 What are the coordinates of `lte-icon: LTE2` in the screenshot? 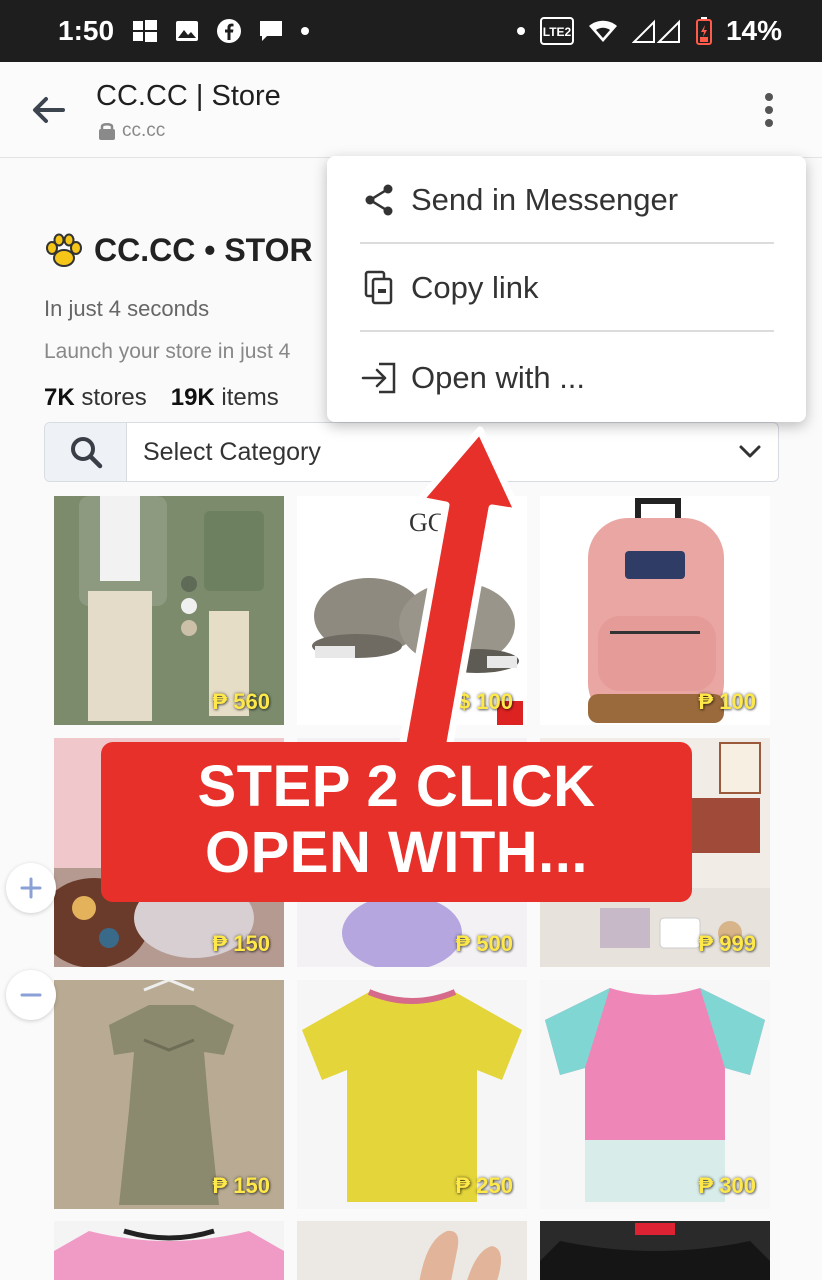 It's located at (556, 31).